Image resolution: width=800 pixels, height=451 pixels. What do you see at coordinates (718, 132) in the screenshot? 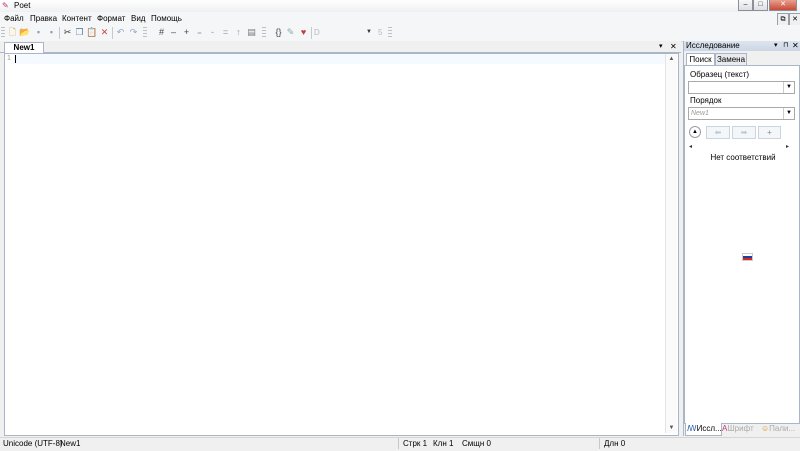
I see `previous-match-button: ⬅` at bounding box center [718, 132].